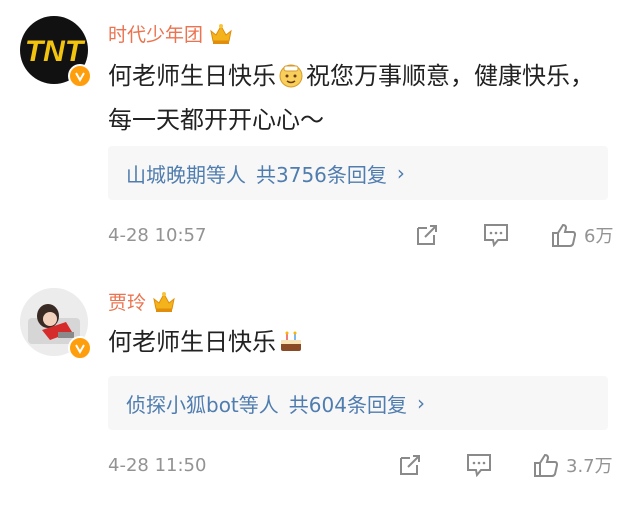 The width and height of the screenshot is (640, 505). I want to click on comment-text: 何老师生日快乐 祝您万事顺意，健康快乐，每一天都开开心心～, so click(358, 98).